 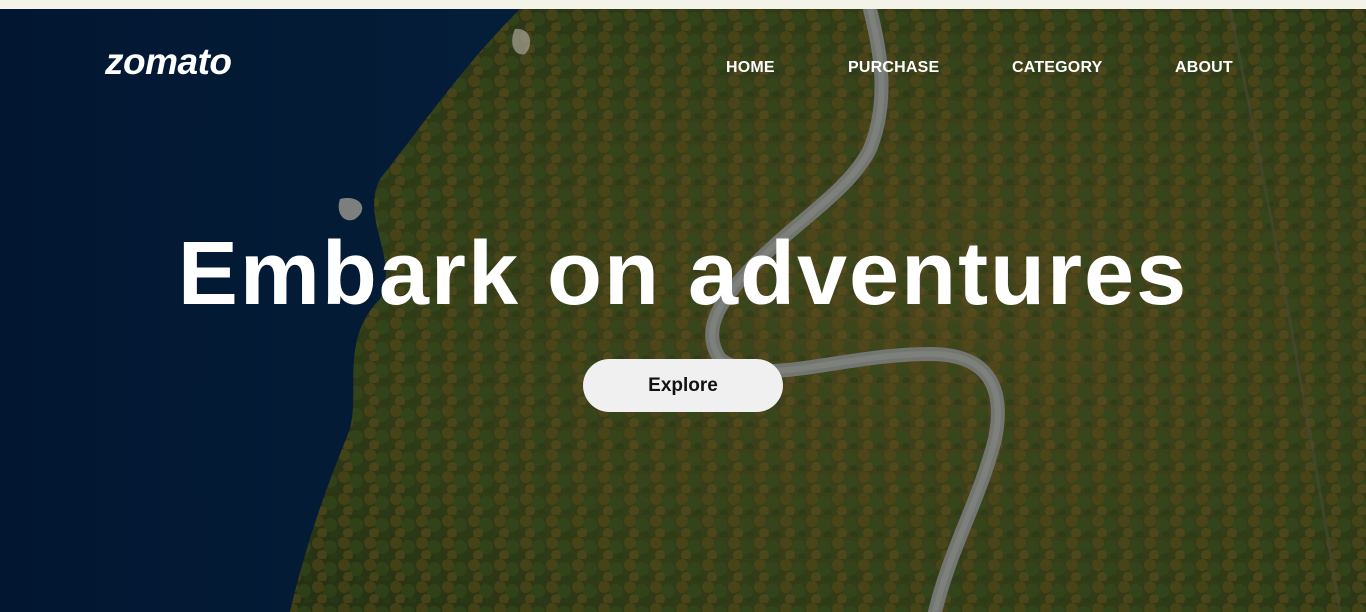 What do you see at coordinates (683, 4) in the screenshot?
I see `top-strip` at bounding box center [683, 4].